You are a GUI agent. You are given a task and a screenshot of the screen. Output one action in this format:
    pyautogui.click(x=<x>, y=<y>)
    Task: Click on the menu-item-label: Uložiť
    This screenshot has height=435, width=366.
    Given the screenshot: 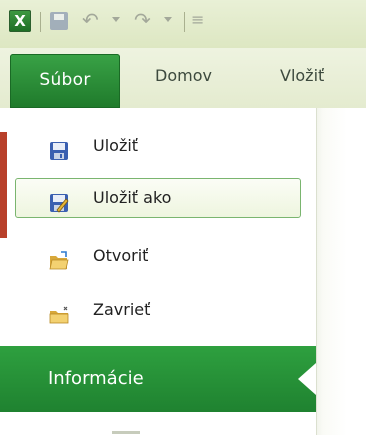 What is the action you would take?
    pyautogui.click(x=116, y=145)
    